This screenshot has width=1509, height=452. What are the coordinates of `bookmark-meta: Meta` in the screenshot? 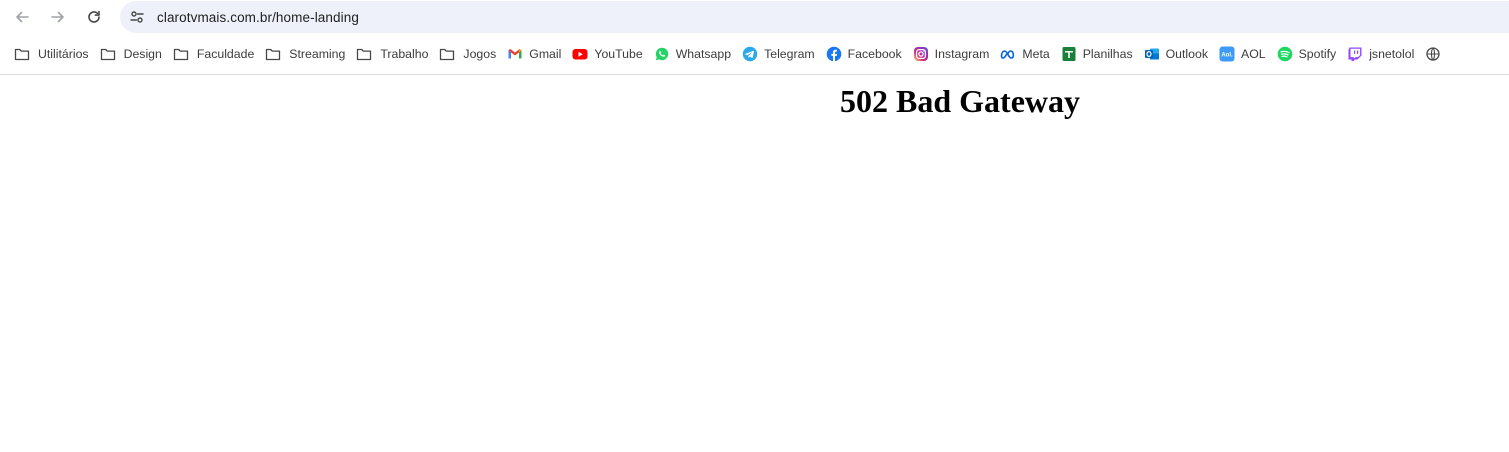 It's located at (1025, 54).